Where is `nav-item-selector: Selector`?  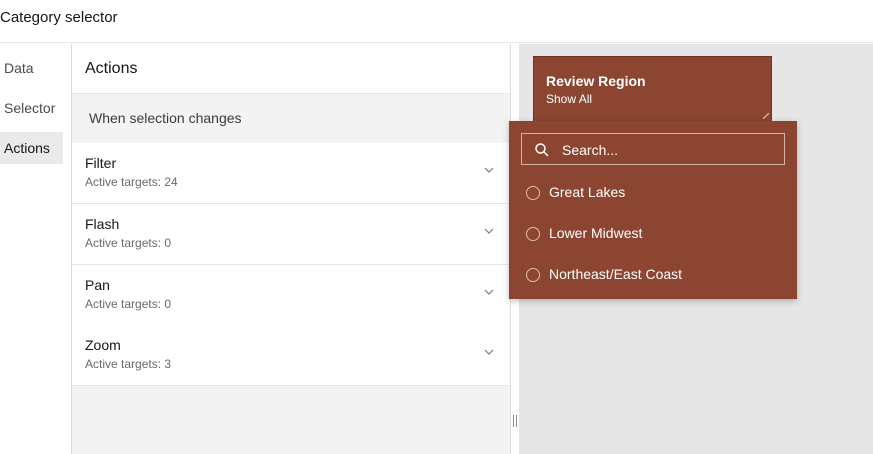
nav-item-selector: Selector is located at coordinates (31, 108).